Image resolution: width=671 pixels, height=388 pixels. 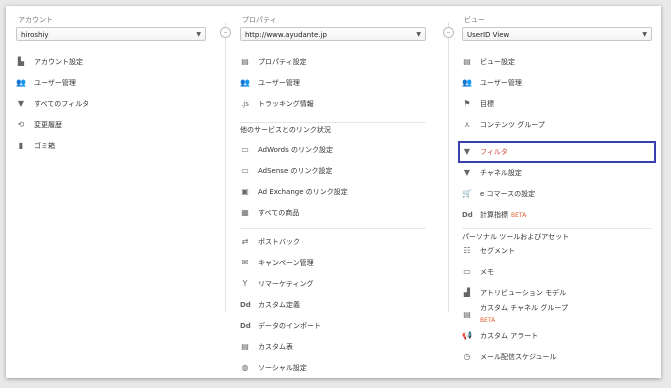 What do you see at coordinates (333, 213) in the screenshot?
I see `all-products-link: ▦ すべての商品` at bounding box center [333, 213].